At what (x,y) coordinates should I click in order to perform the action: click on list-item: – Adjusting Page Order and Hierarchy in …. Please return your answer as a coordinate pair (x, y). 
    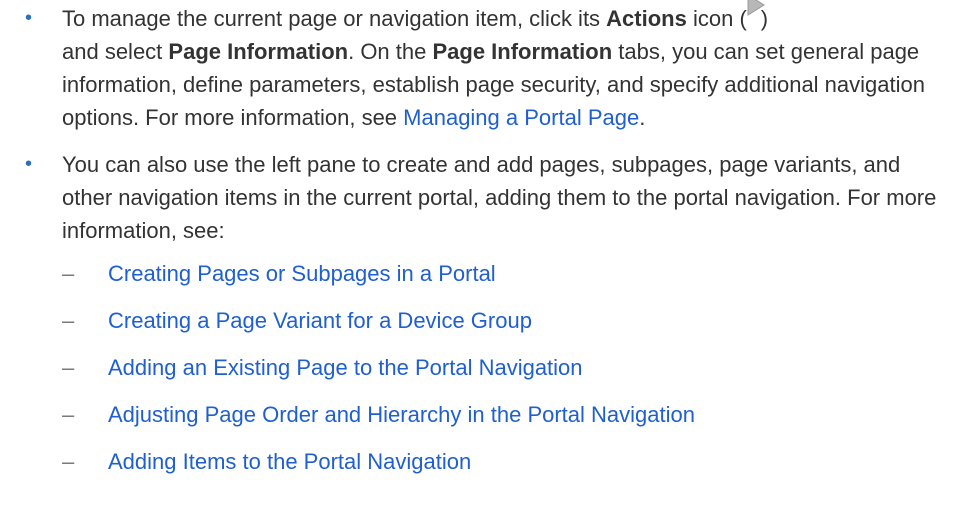
    Looking at the image, I should click on (501, 414).